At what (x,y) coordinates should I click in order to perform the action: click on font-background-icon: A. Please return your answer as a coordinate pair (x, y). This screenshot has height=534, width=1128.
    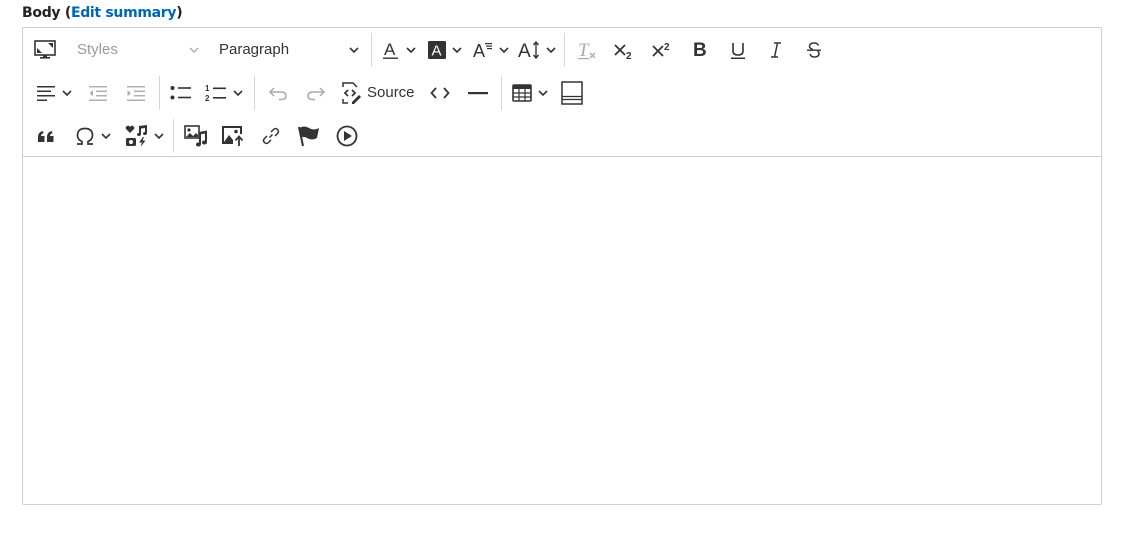
    Looking at the image, I should click on (437, 49).